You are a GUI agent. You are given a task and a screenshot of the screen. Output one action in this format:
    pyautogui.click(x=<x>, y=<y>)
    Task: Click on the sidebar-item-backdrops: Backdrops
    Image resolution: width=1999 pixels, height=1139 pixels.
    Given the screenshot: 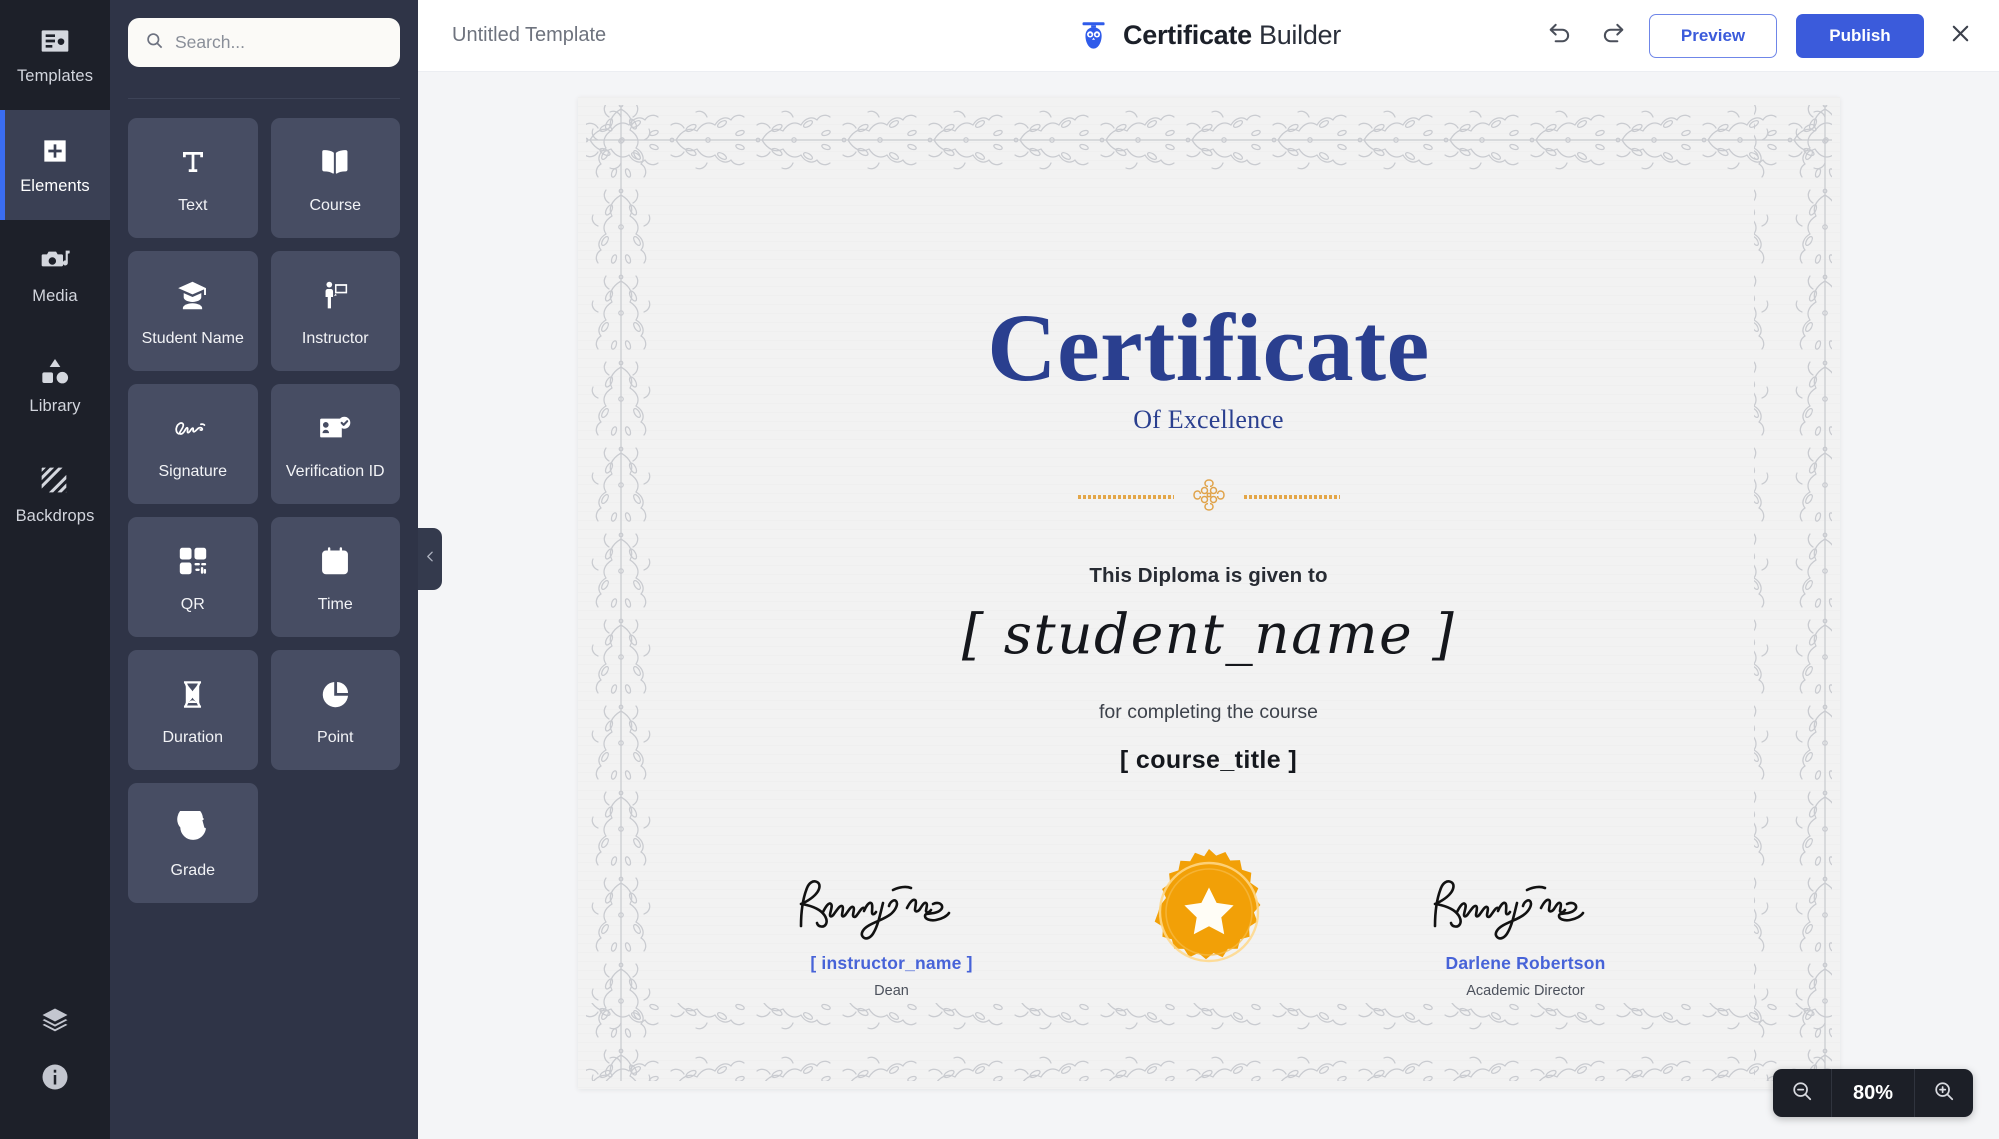 What is the action you would take?
    pyautogui.click(x=55, y=495)
    